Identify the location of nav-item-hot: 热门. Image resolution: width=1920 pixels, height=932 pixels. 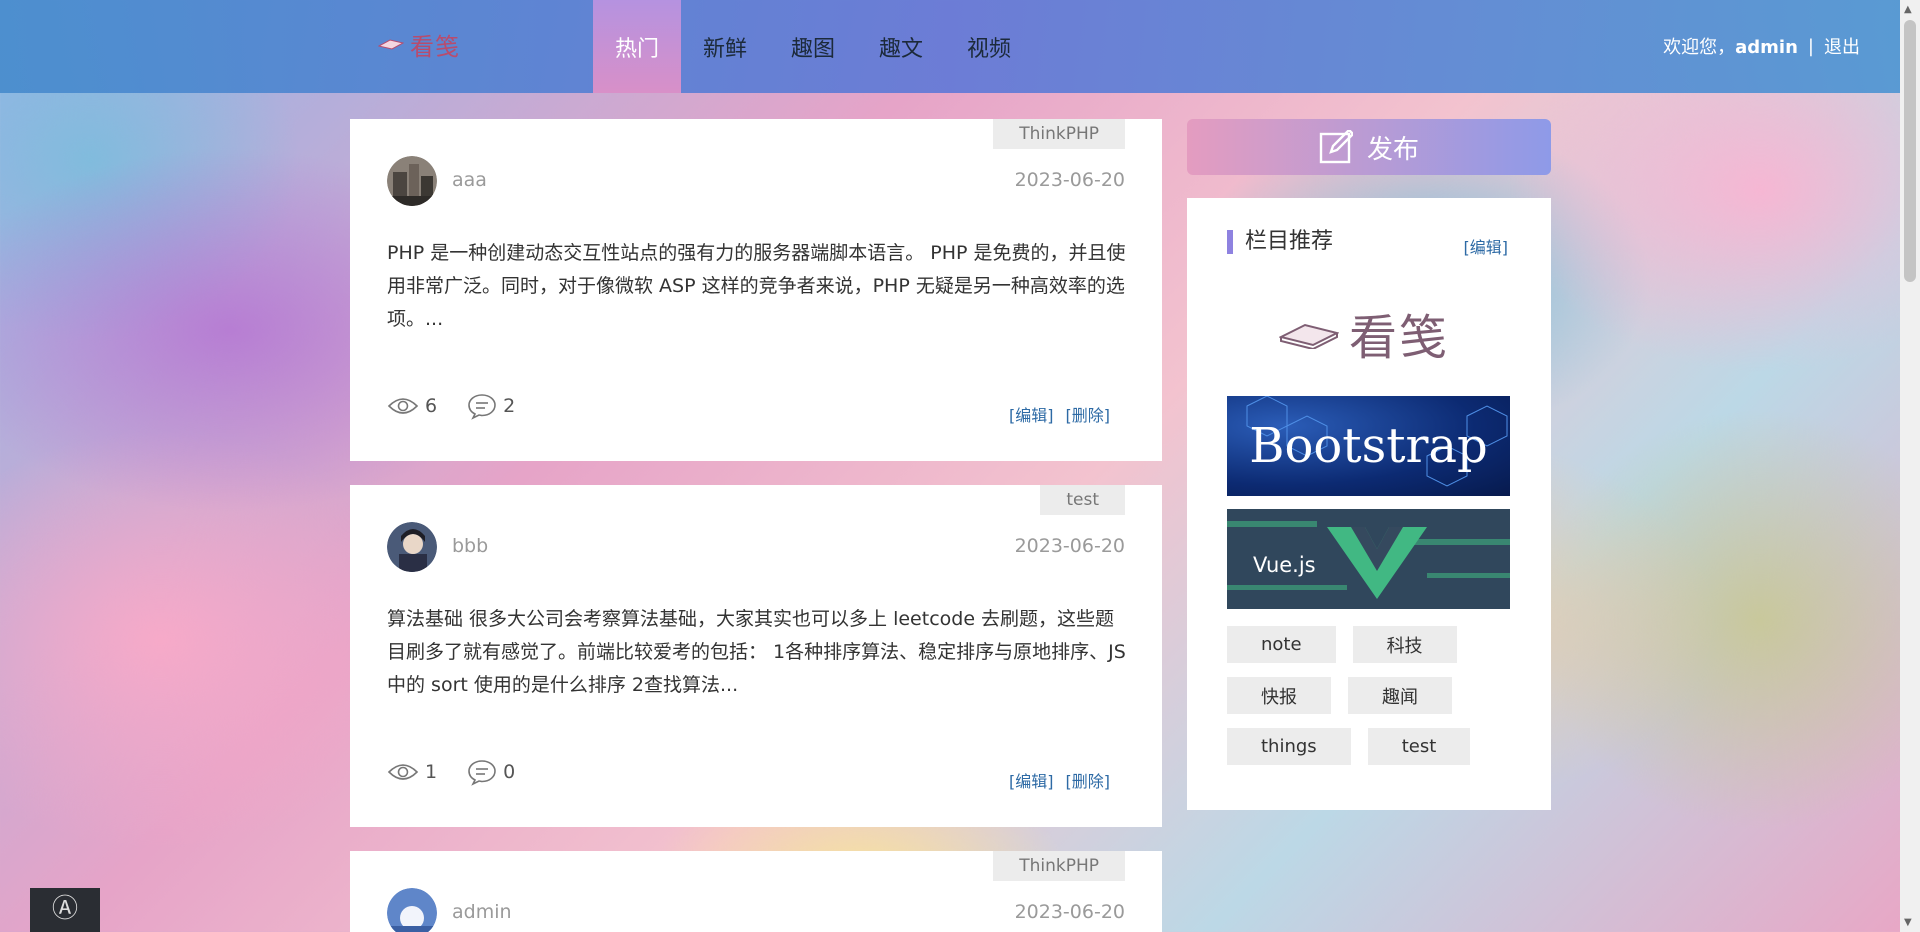
(637, 46).